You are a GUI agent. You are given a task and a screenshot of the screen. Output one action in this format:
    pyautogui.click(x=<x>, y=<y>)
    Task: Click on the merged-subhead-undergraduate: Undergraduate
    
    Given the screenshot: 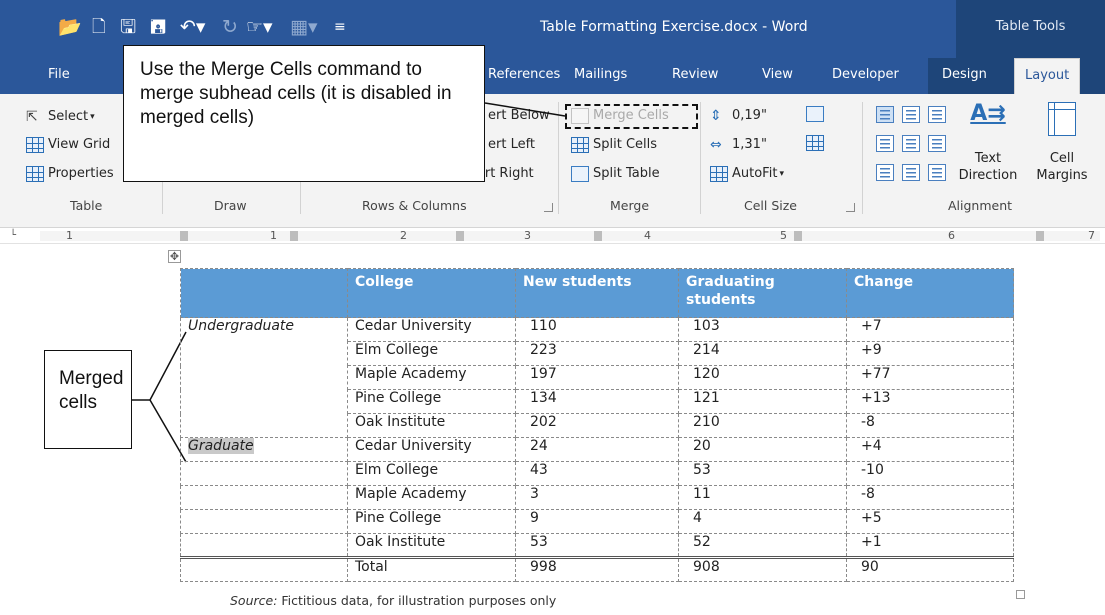 What is the action you would take?
    pyautogui.click(x=264, y=377)
    